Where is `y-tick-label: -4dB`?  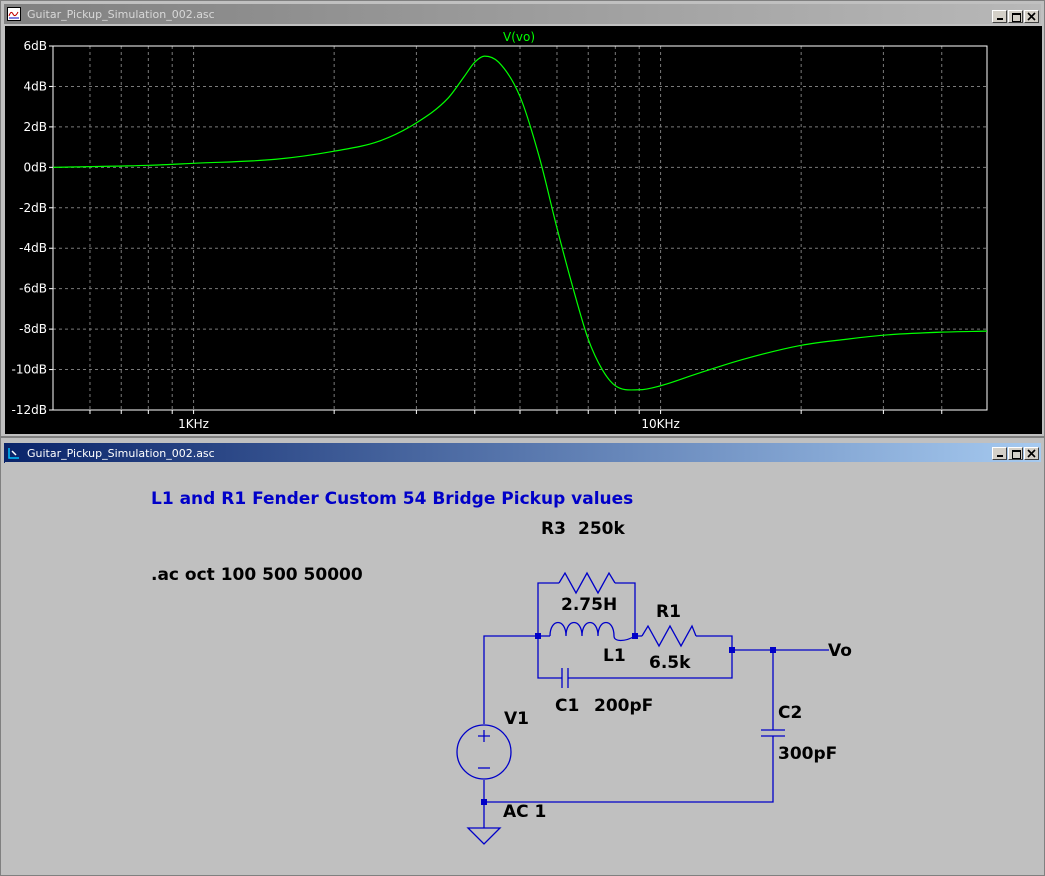
y-tick-label: -4dB is located at coordinates (33, 248).